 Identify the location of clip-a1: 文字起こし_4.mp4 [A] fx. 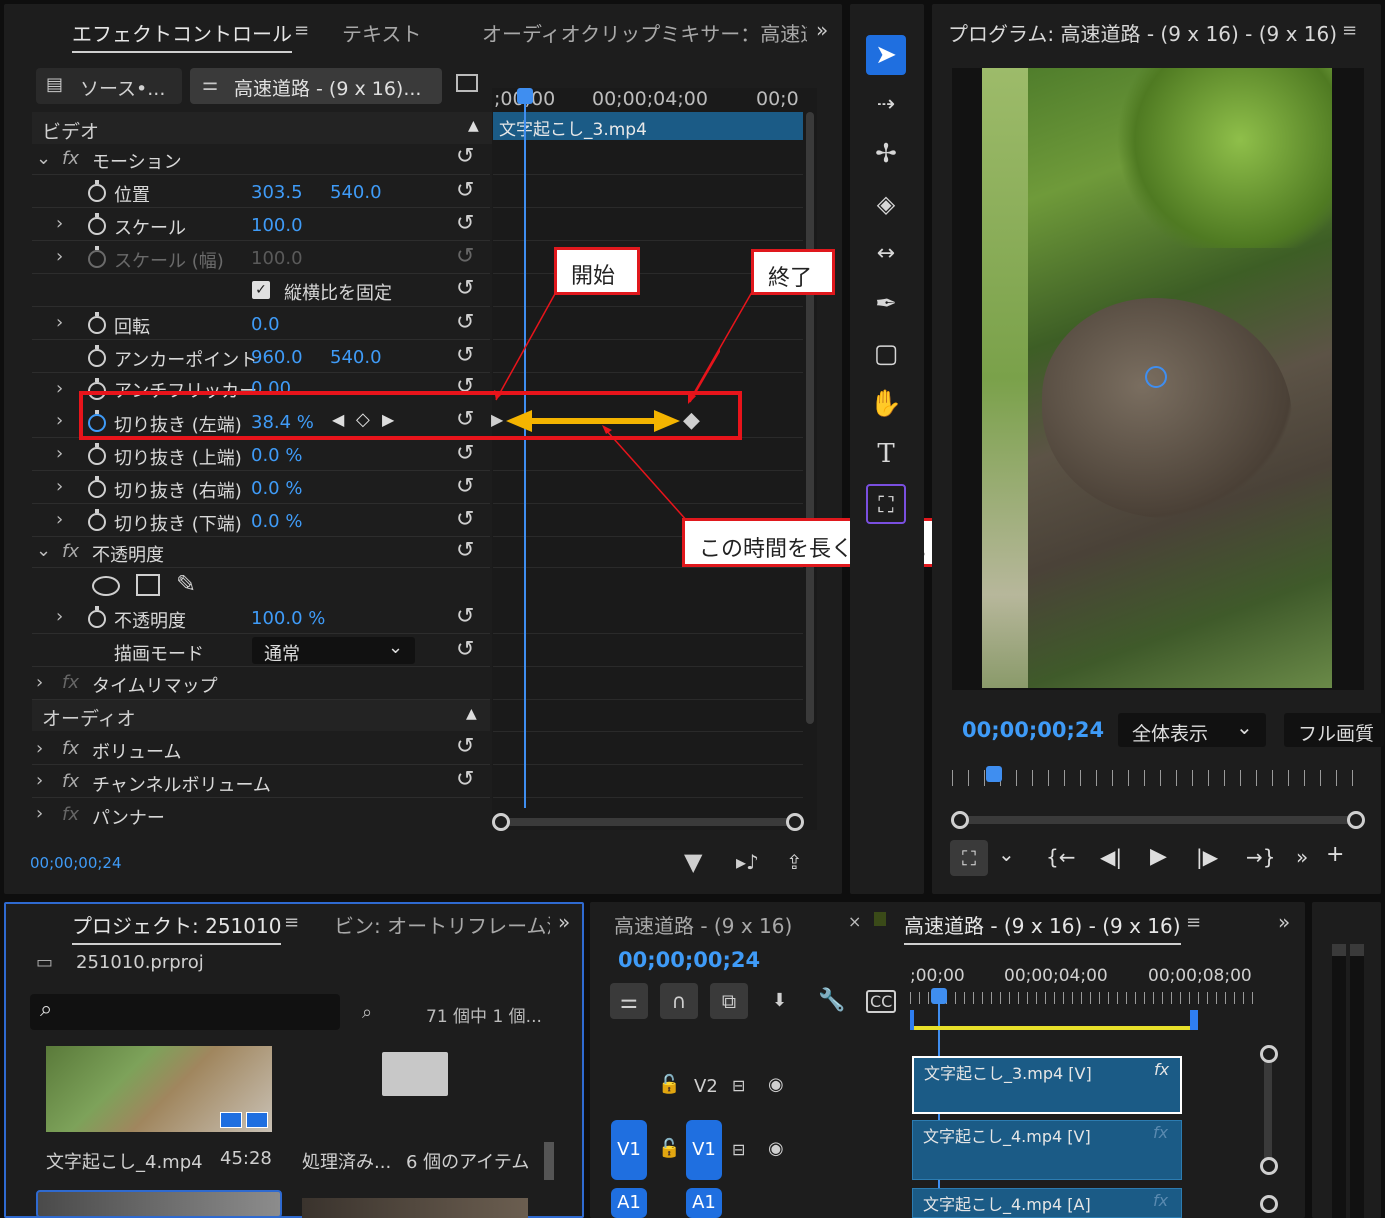
(1047, 1203).